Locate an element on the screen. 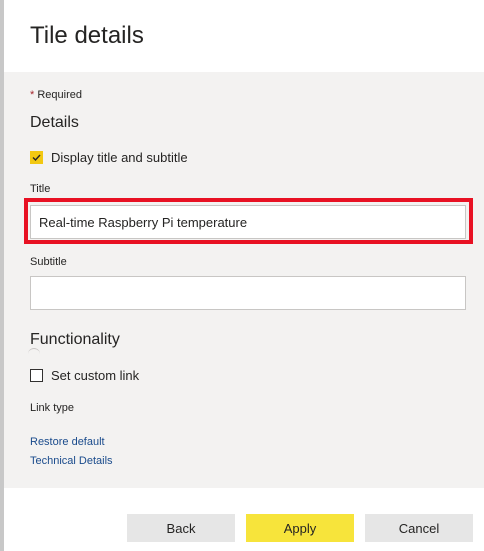 The image size is (484, 551). set-custom-link-checkbox-row: Set custom link is located at coordinates (84, 375).